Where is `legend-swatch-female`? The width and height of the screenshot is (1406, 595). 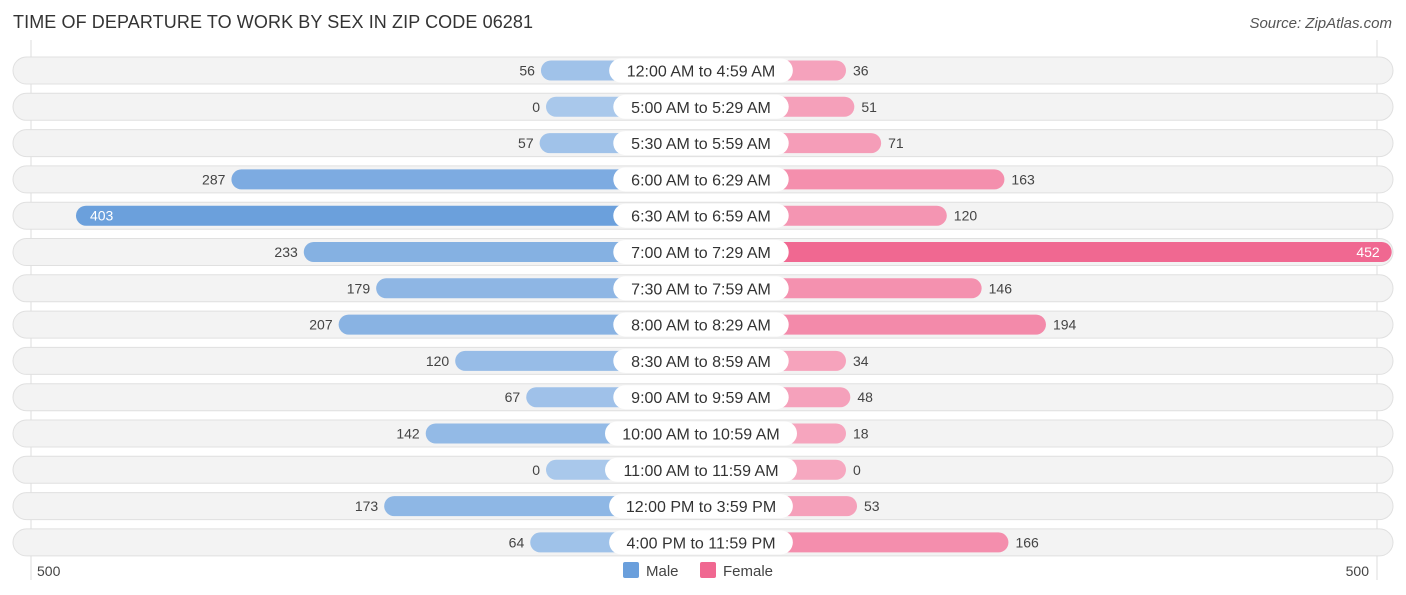 legend-swatch-female is located at coordinates (708, 570).